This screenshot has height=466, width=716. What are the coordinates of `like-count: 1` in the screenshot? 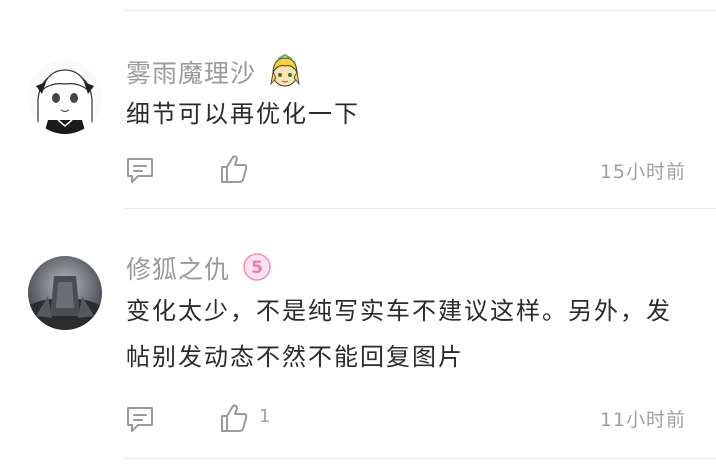 It's located at (265, 416).